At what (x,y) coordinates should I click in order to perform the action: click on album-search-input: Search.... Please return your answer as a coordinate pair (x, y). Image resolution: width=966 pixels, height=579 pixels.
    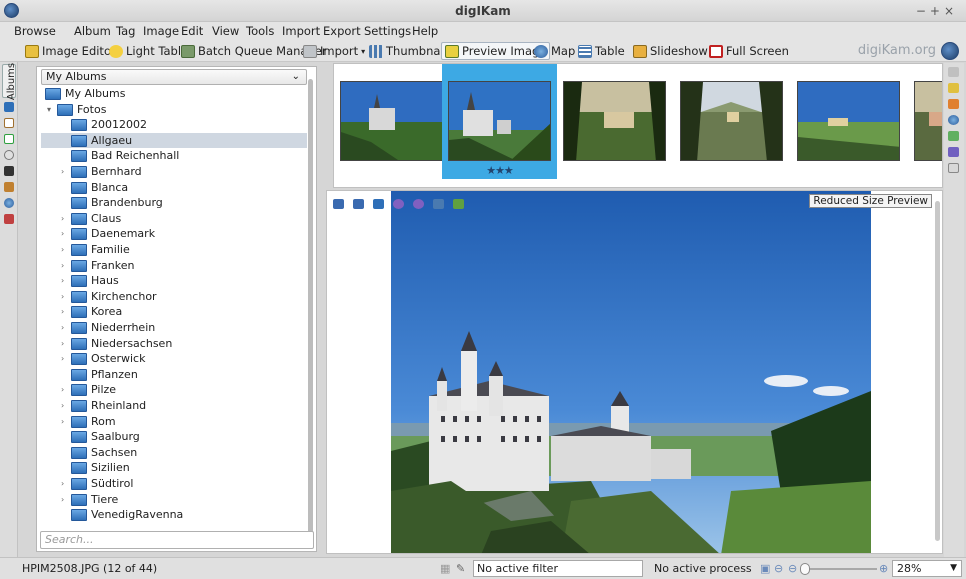
    Looking at the image, I should click on (177, 540).